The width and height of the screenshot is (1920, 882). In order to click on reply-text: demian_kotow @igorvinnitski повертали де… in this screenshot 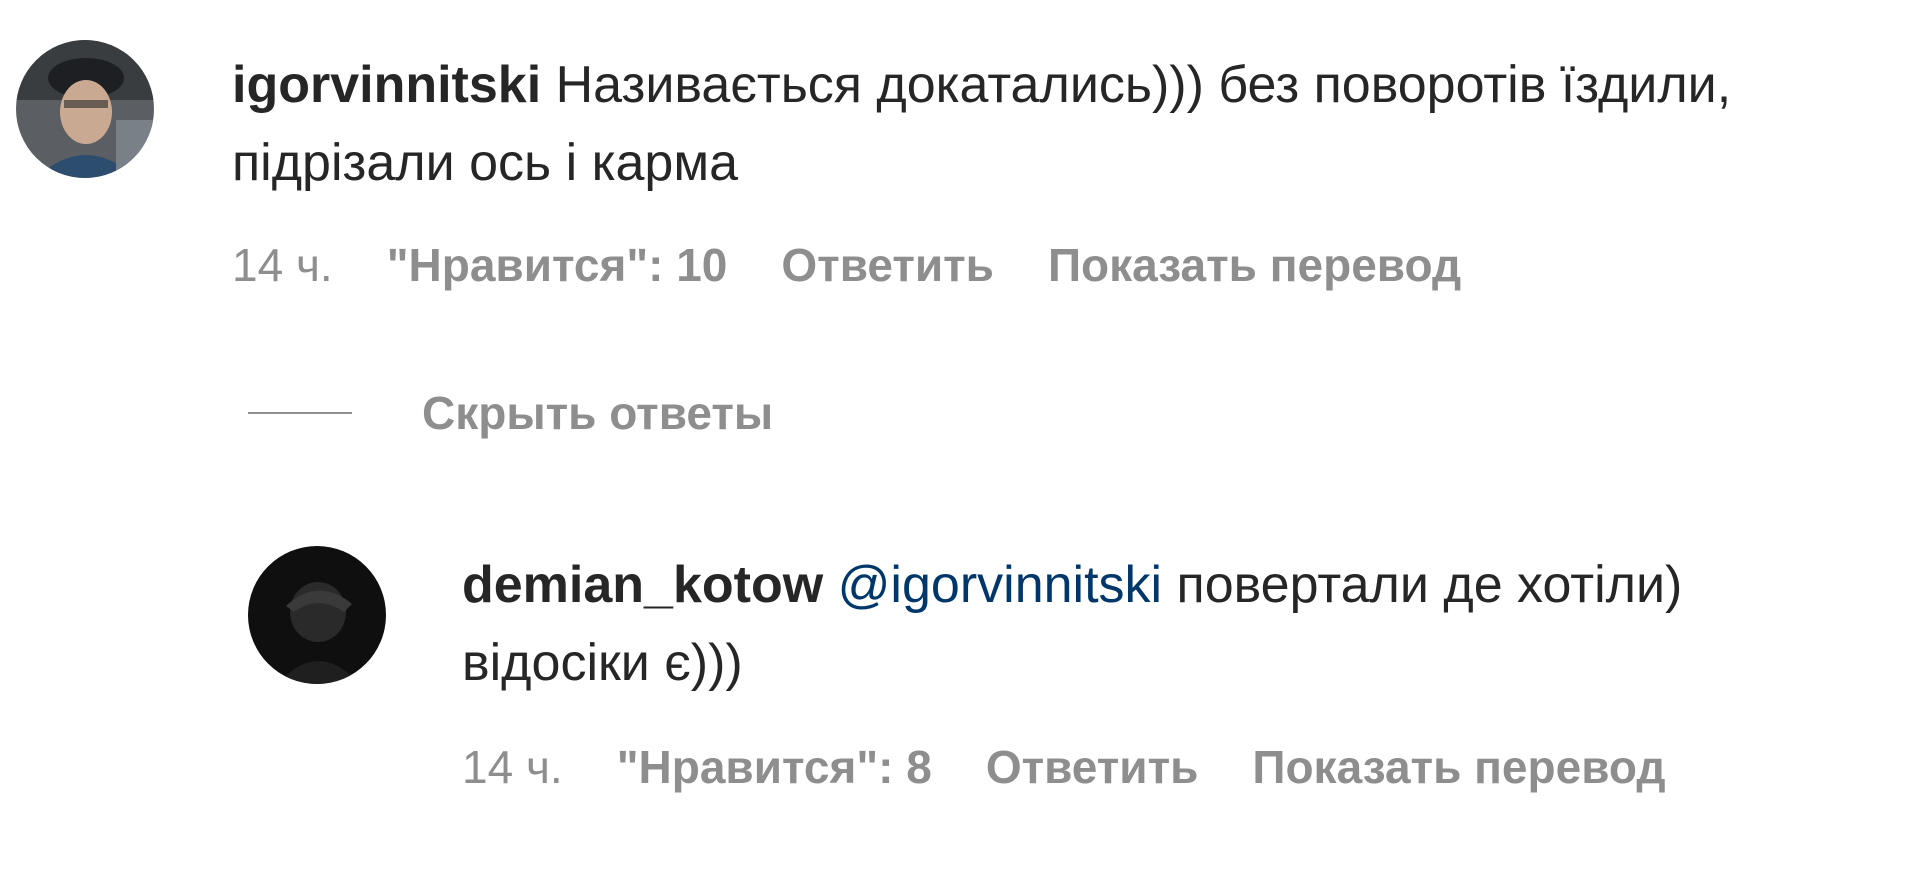, I will do `click(1162, 624)`.